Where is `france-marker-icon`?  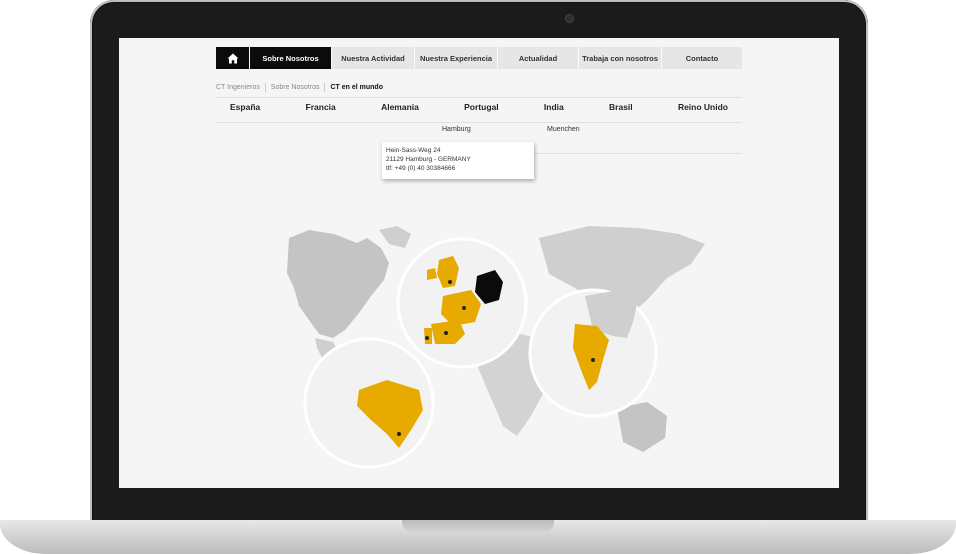
france-marker-icon is located at coordinates (464, 308).